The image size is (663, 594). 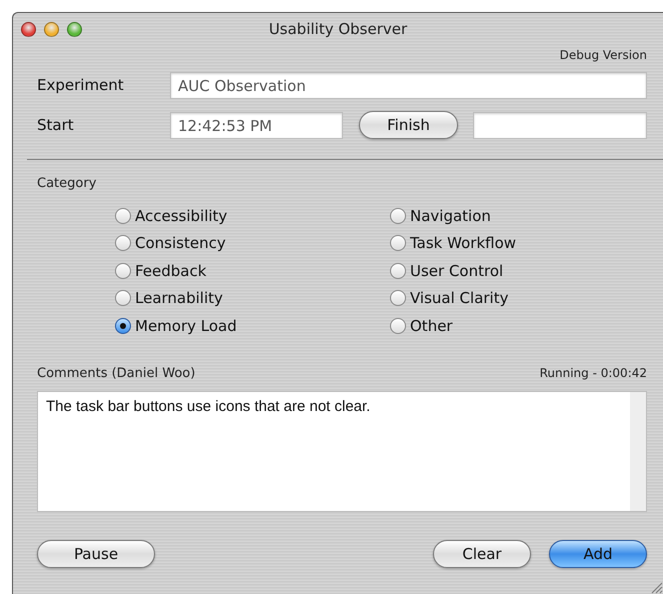 What do you see at coordinates (81, 85) in the screenshot?
I see `field-label: Experiment` at bounding box center [81, 85].